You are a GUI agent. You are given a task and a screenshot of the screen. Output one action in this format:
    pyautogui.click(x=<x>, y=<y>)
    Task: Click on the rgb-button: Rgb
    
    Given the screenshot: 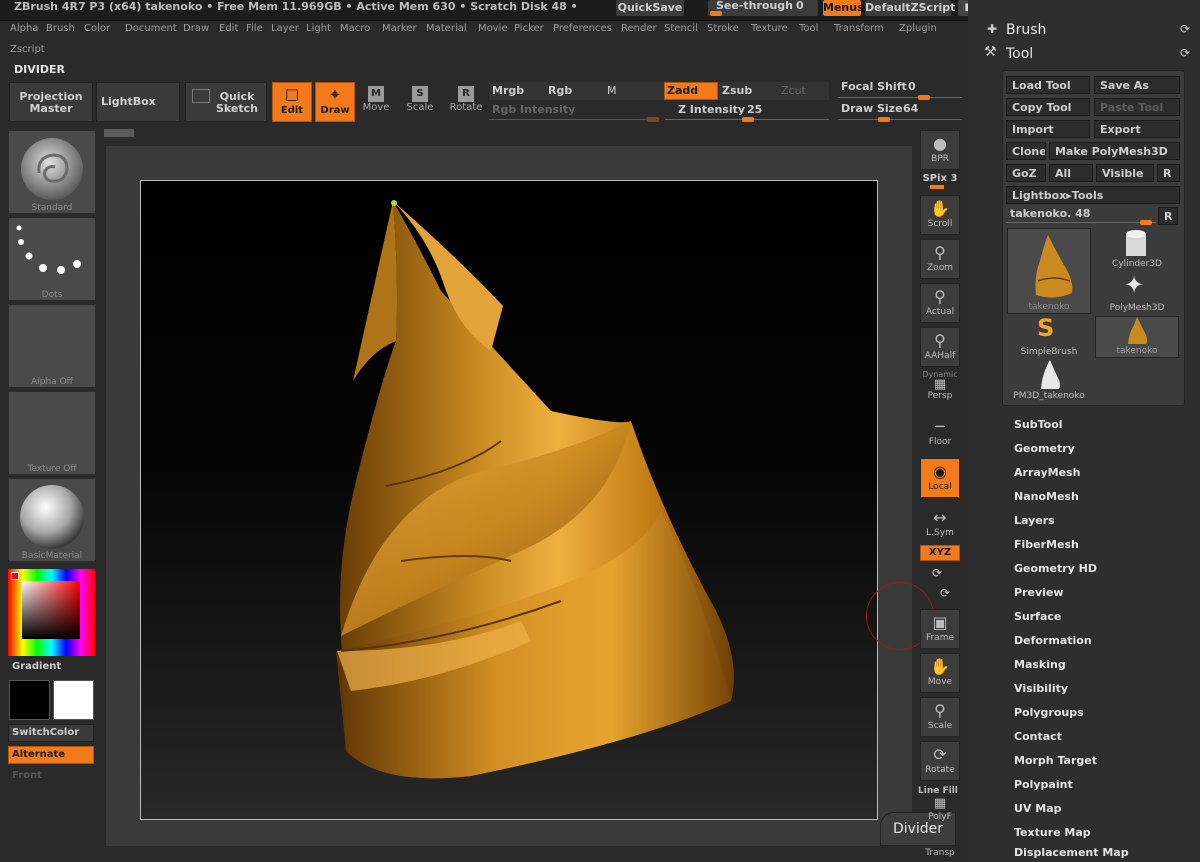 What is the action you would take?
    pyautogui.click(x=560, y=90)
    